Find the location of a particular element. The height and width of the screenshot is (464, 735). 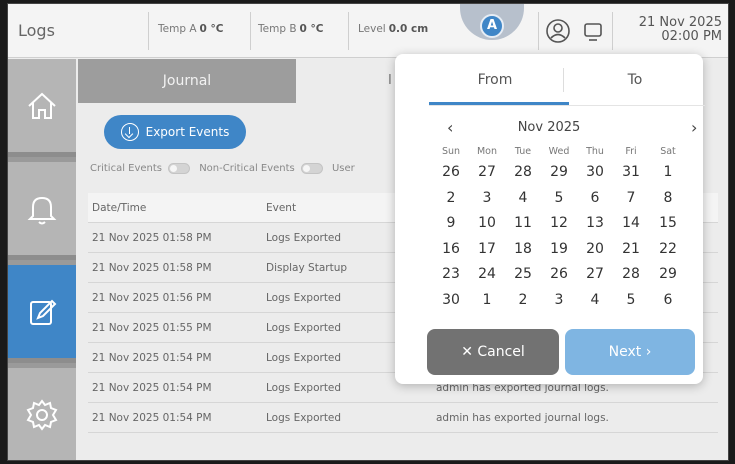

calendar-day: 17 is located at coordinates (487, 249).